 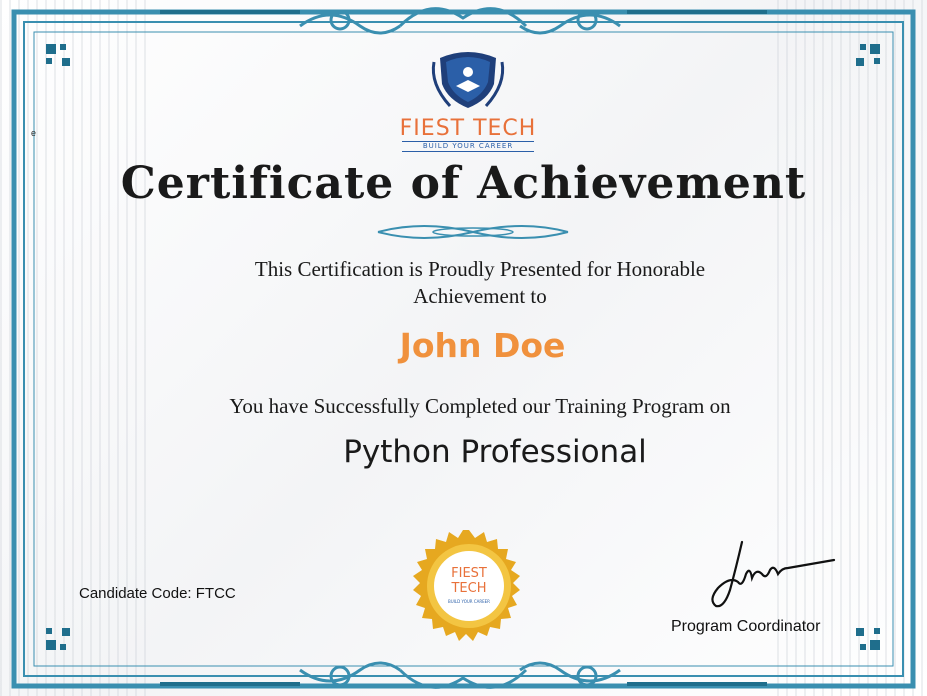 I want to click on flourish-divider-icon, so click(x=473, y=232).